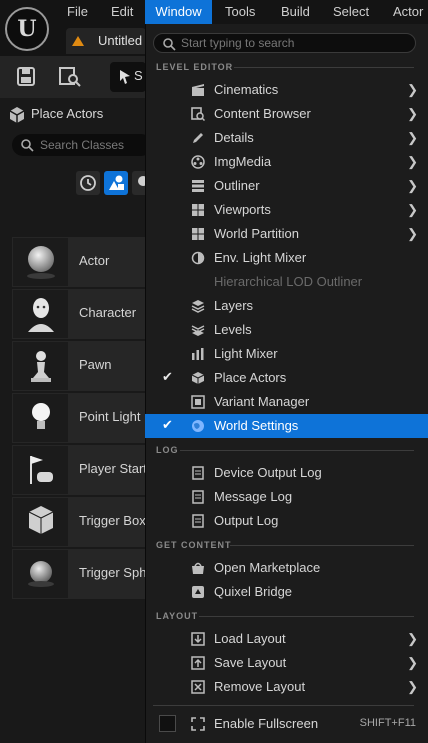 The width and height of the screenshot is (428, 743). I want to click on shapes-icon, so click(116, 182).